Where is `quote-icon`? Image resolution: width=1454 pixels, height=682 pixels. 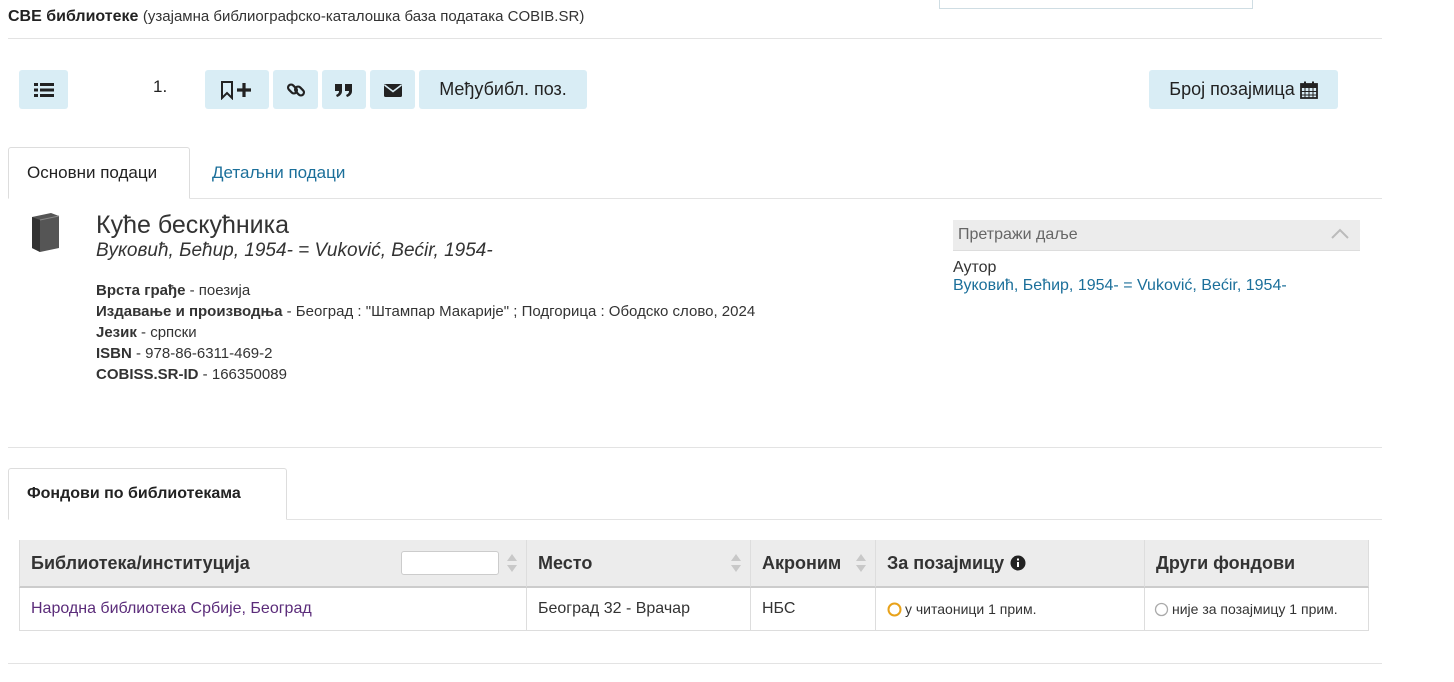 quote-icon is located at coordinates (343, 90).